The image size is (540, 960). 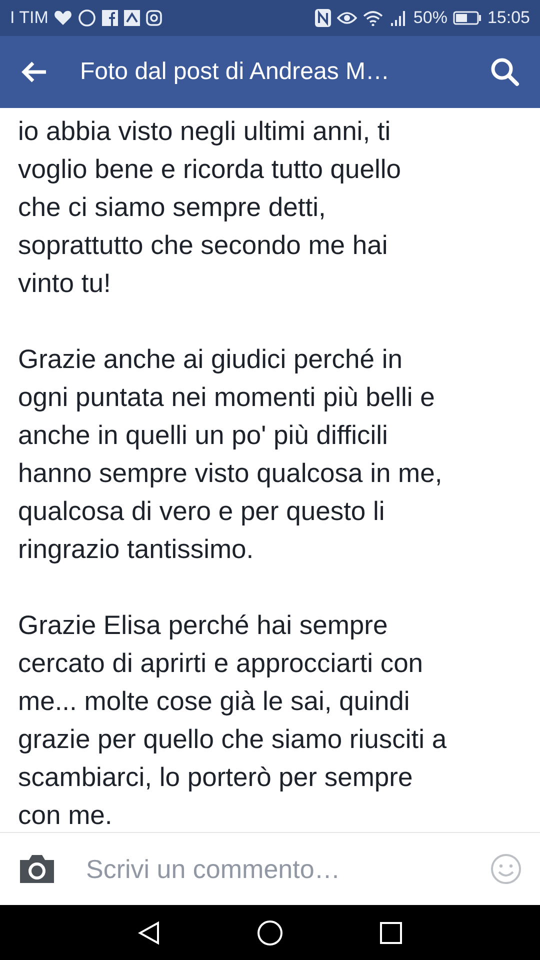 I want to click on app-icon, so click(x=132, y=18).